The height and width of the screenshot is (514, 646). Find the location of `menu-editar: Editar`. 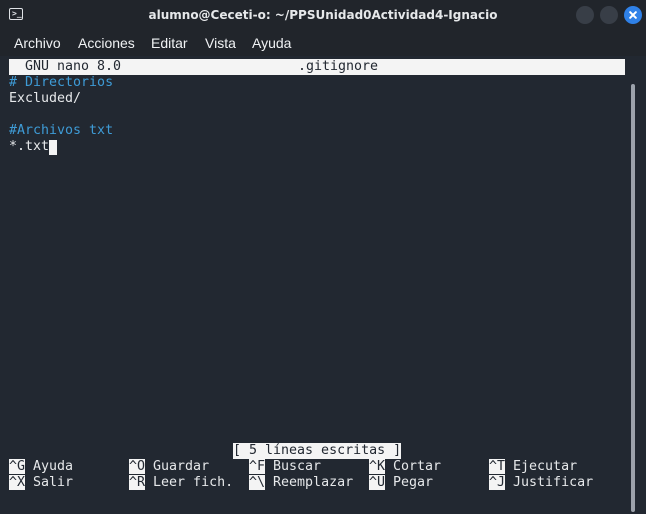

menu-editar: Editar is located at coordinates (169, 43).